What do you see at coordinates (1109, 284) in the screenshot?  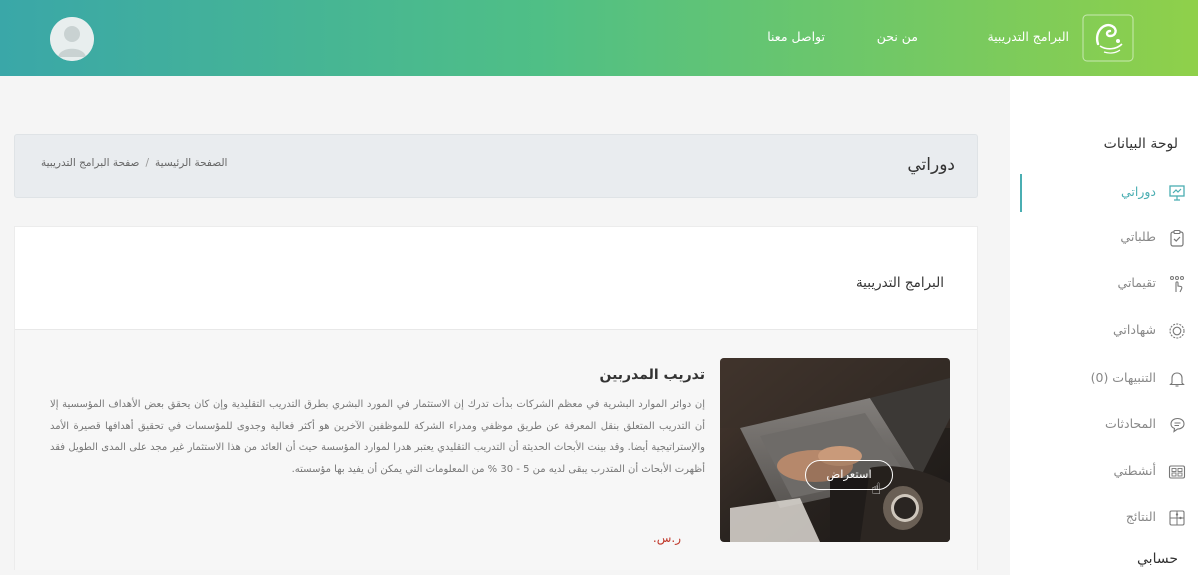 I see `sidebar-item-my-ratings: تقيماتي` at bounding box center [1109, 284].